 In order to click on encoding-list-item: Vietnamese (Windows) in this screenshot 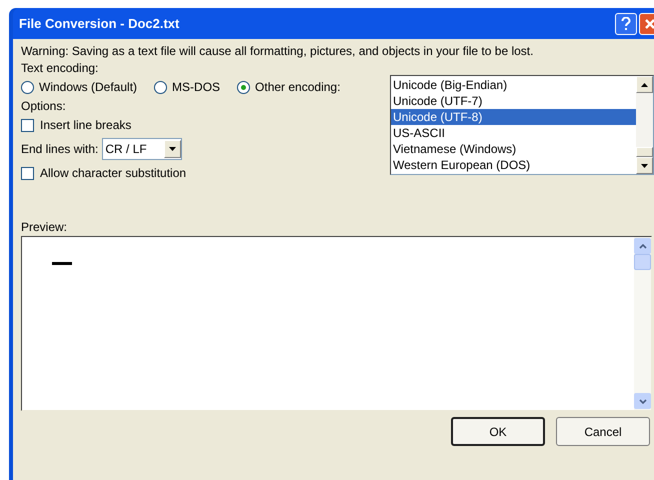, I will do `click(513, 149)`.